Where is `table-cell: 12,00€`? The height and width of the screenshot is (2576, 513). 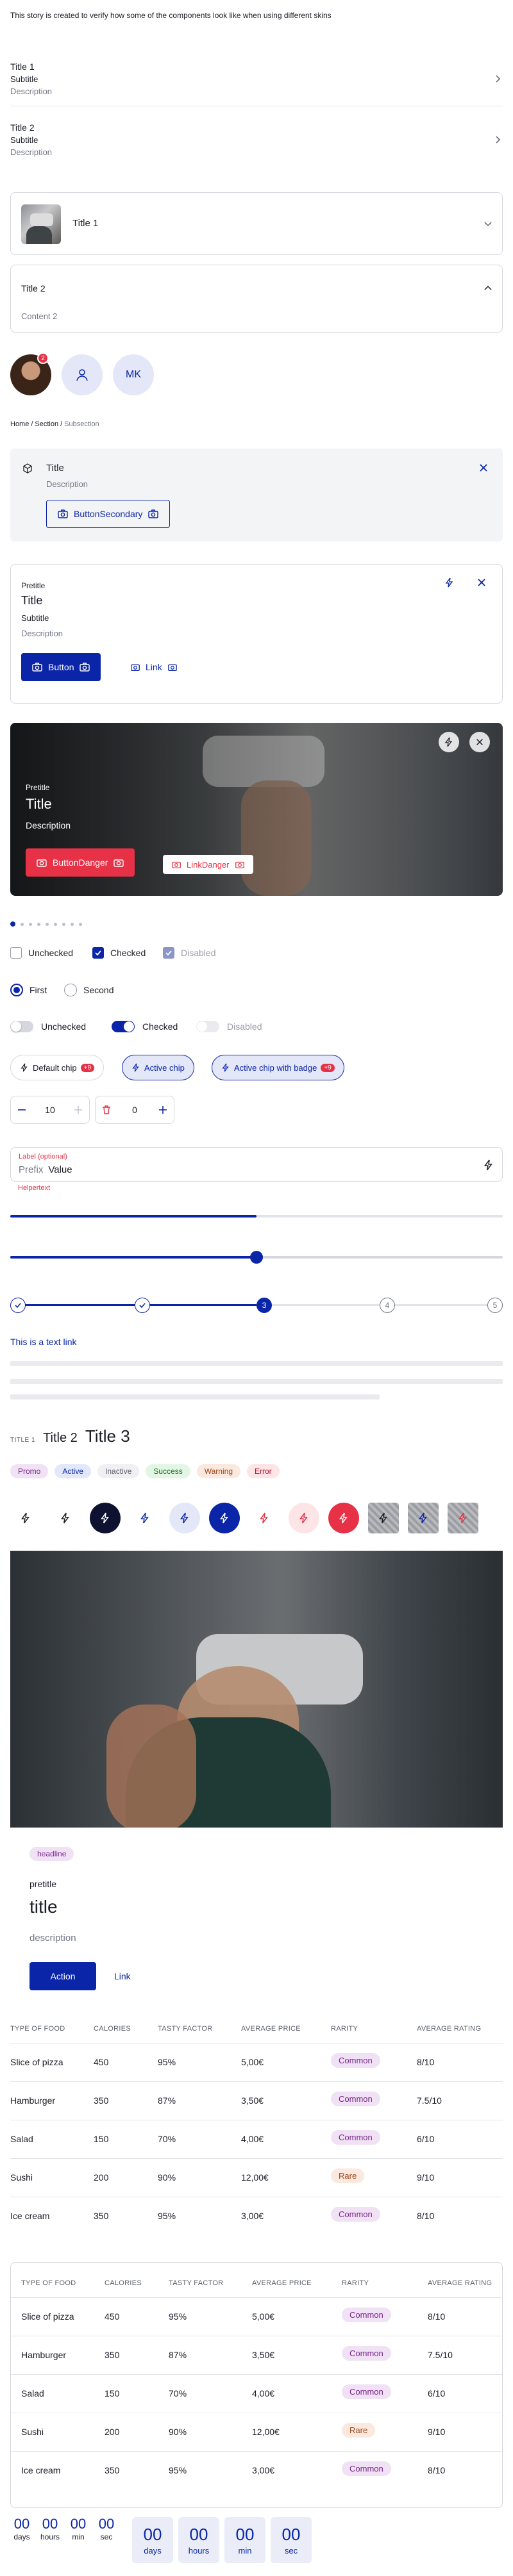 table-cell: 12,00€ is located at coordinates (266, 2432).